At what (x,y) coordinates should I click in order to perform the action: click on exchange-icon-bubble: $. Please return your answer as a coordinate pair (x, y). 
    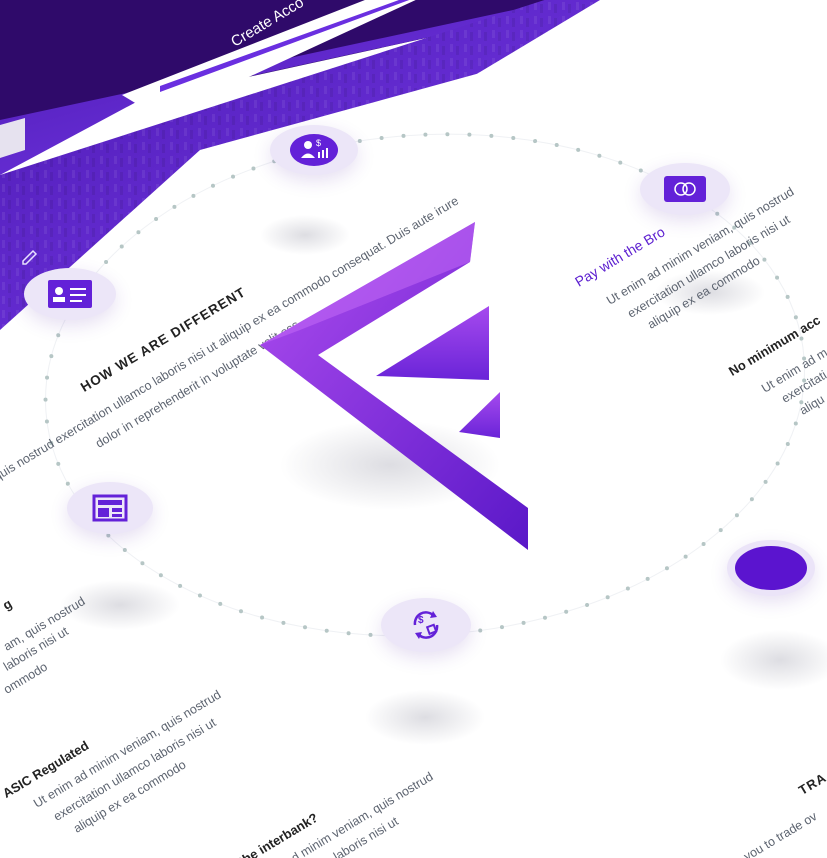
    Looking at the image, I should click on (426, 625).